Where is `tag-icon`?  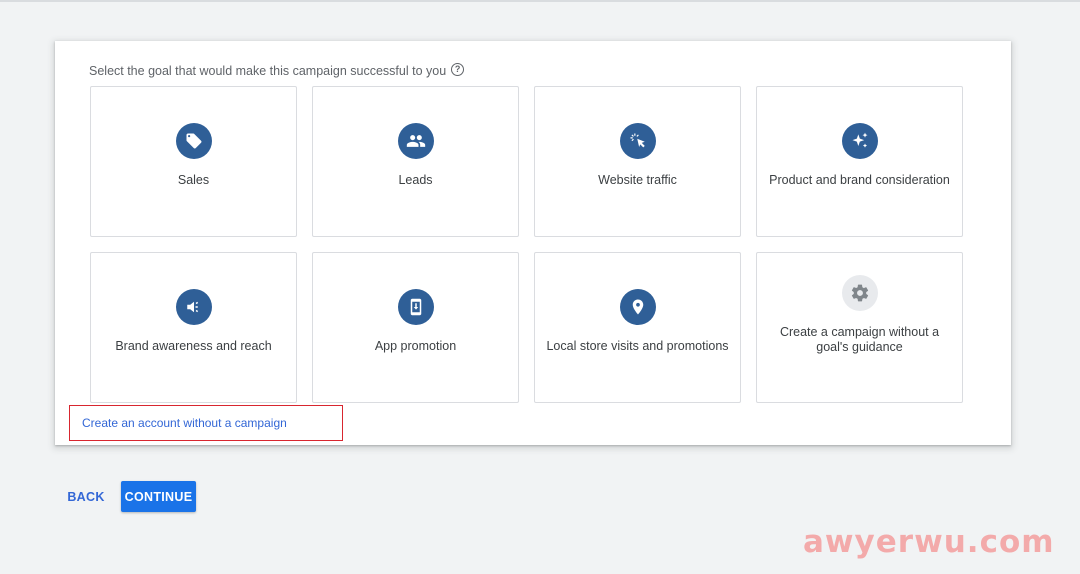
tag-icon is located at coordinates (193, 141).